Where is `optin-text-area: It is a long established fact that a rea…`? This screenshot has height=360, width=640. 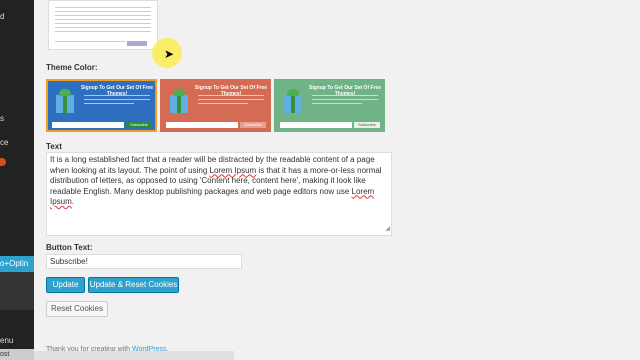 optin-text-area: It is a long established fact that a rea… is located at coordinates (219, 194).